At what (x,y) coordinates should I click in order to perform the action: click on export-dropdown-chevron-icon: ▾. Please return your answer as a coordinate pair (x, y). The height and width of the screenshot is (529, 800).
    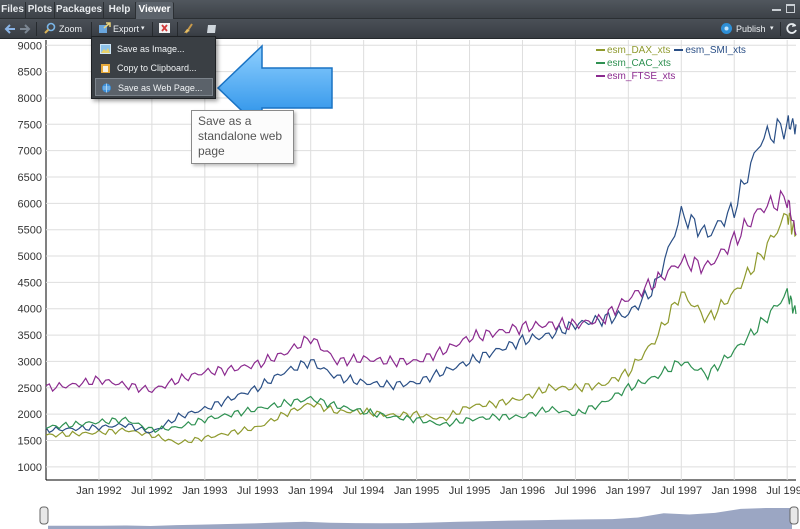
    Looking at the image, I should click on (143, 29).